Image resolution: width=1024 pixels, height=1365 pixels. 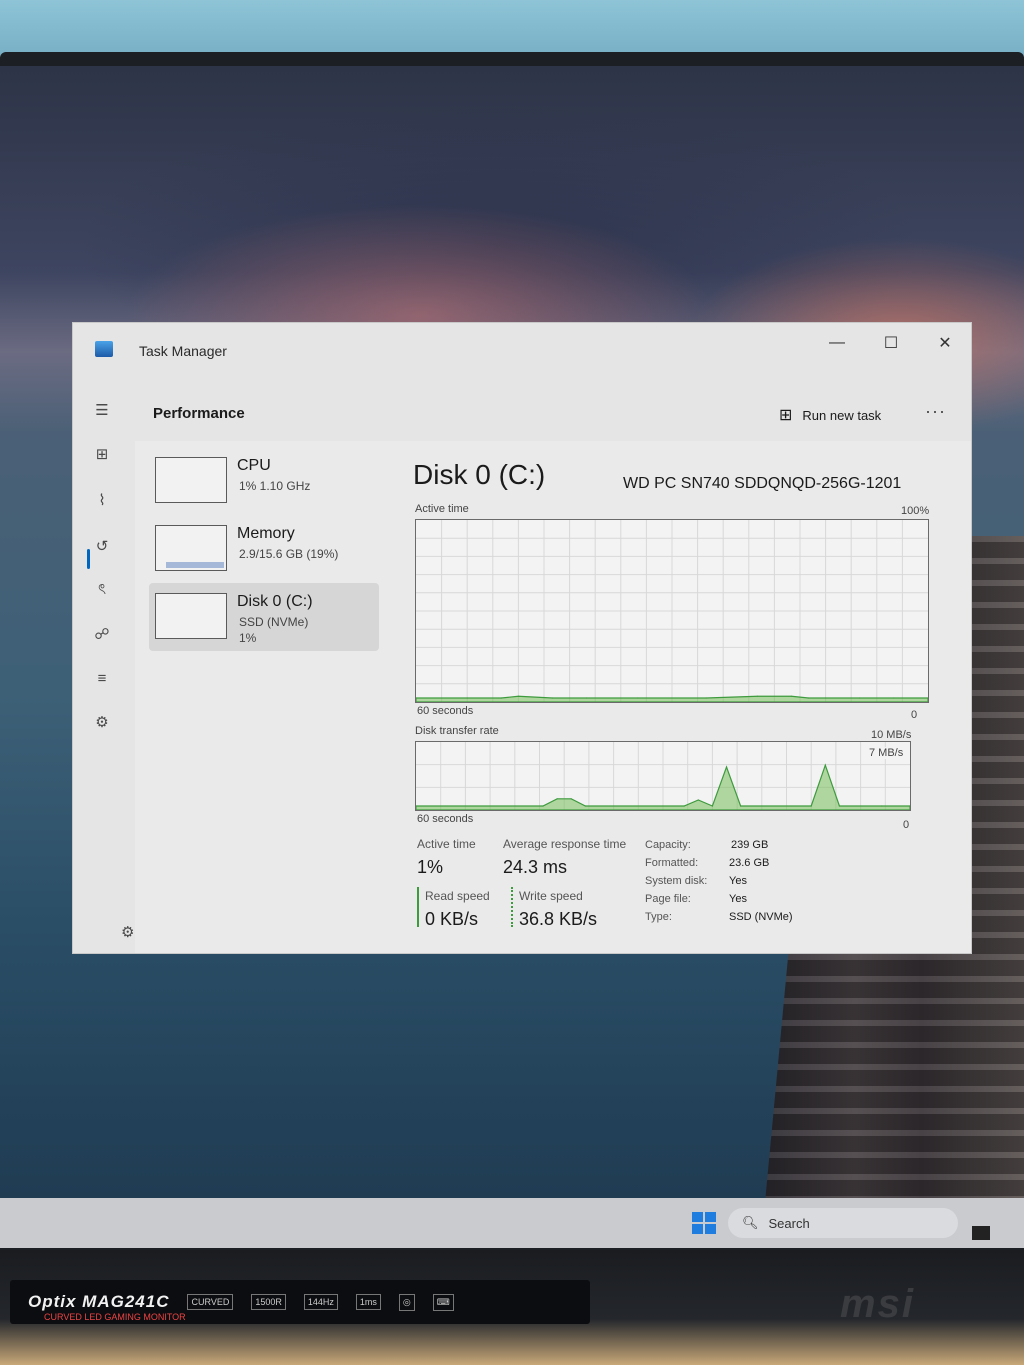 I want to click on device-memory: Memory 2.9/15.6 GB (19%), so click(x=264, y=549).